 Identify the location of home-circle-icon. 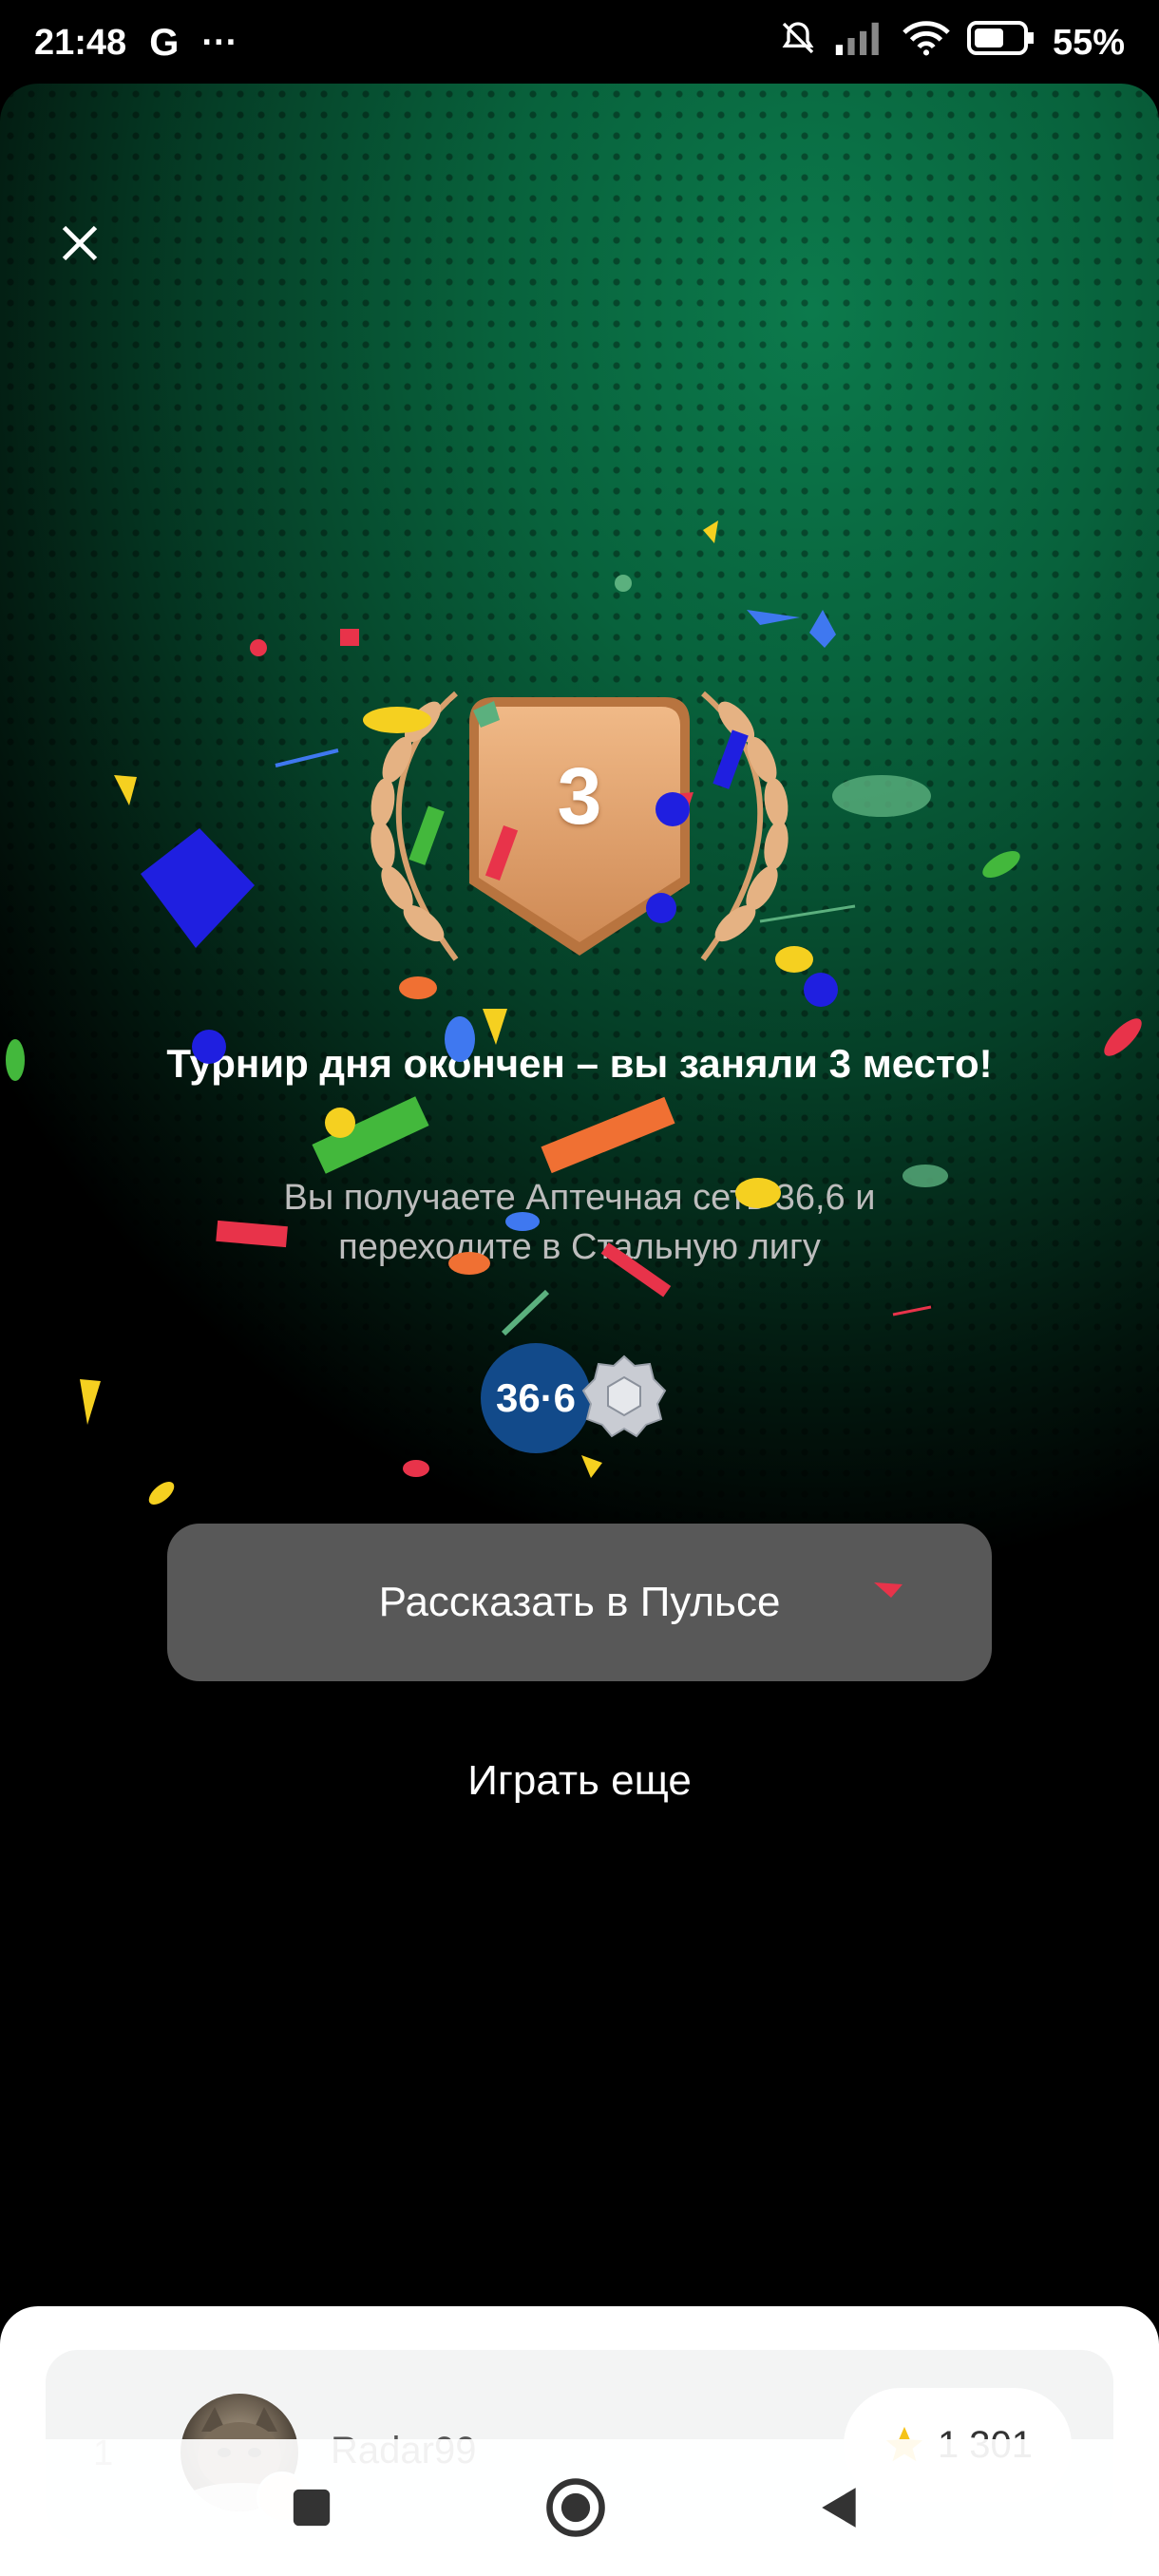
(575, 2507).